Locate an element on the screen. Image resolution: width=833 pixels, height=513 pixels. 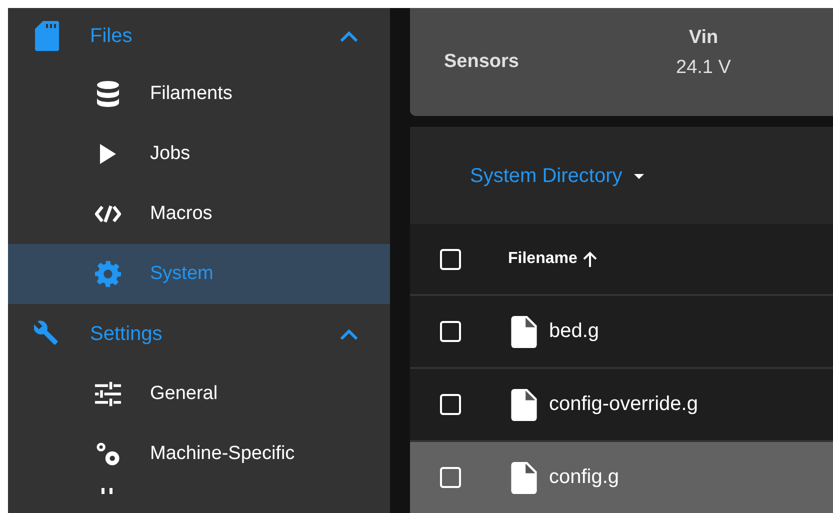
file-row: bed.g is located at coordinates (621, 332).